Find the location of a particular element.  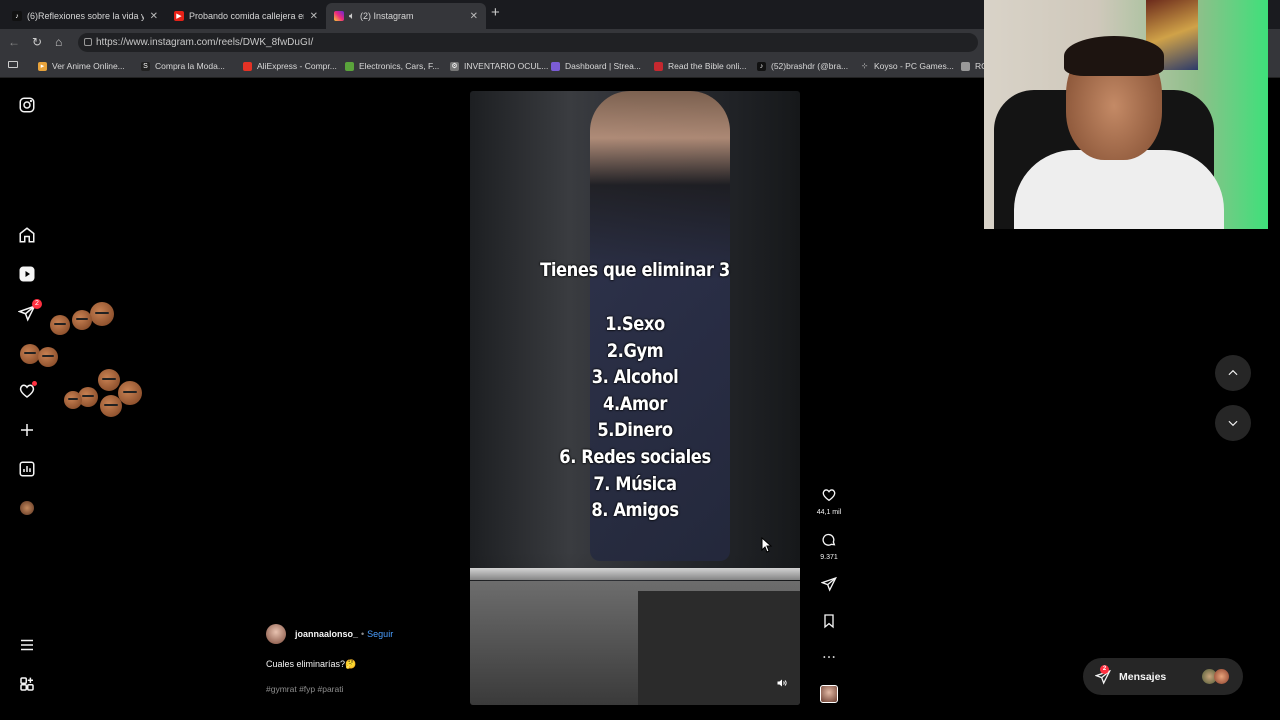

bible-icon is located at coordinates (658, 66).